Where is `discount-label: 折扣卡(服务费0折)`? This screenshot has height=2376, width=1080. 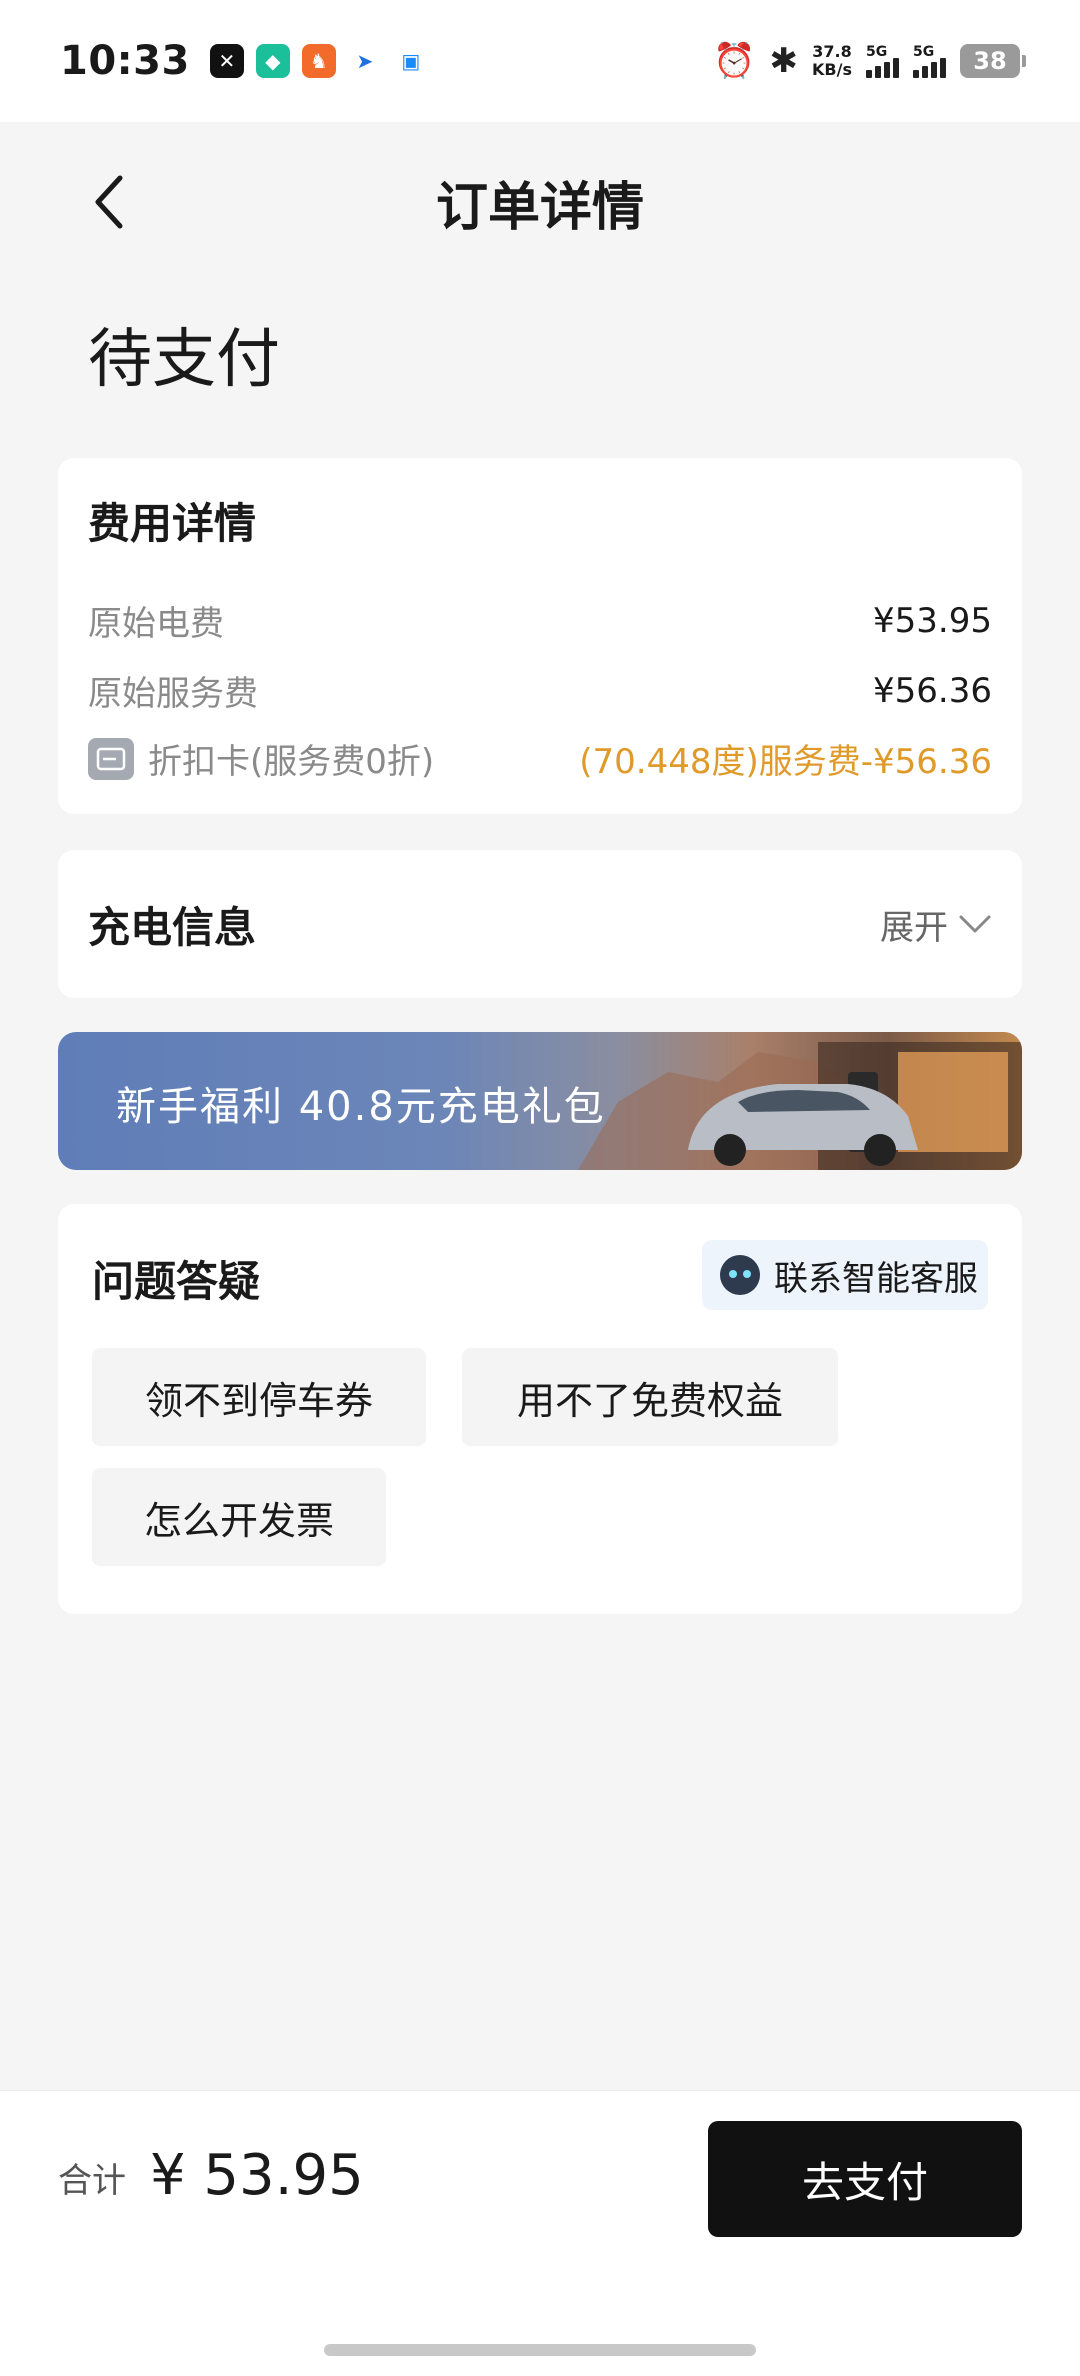
discount-label: 折扣卡(服务费0折) is located at coordinates (291, 762).